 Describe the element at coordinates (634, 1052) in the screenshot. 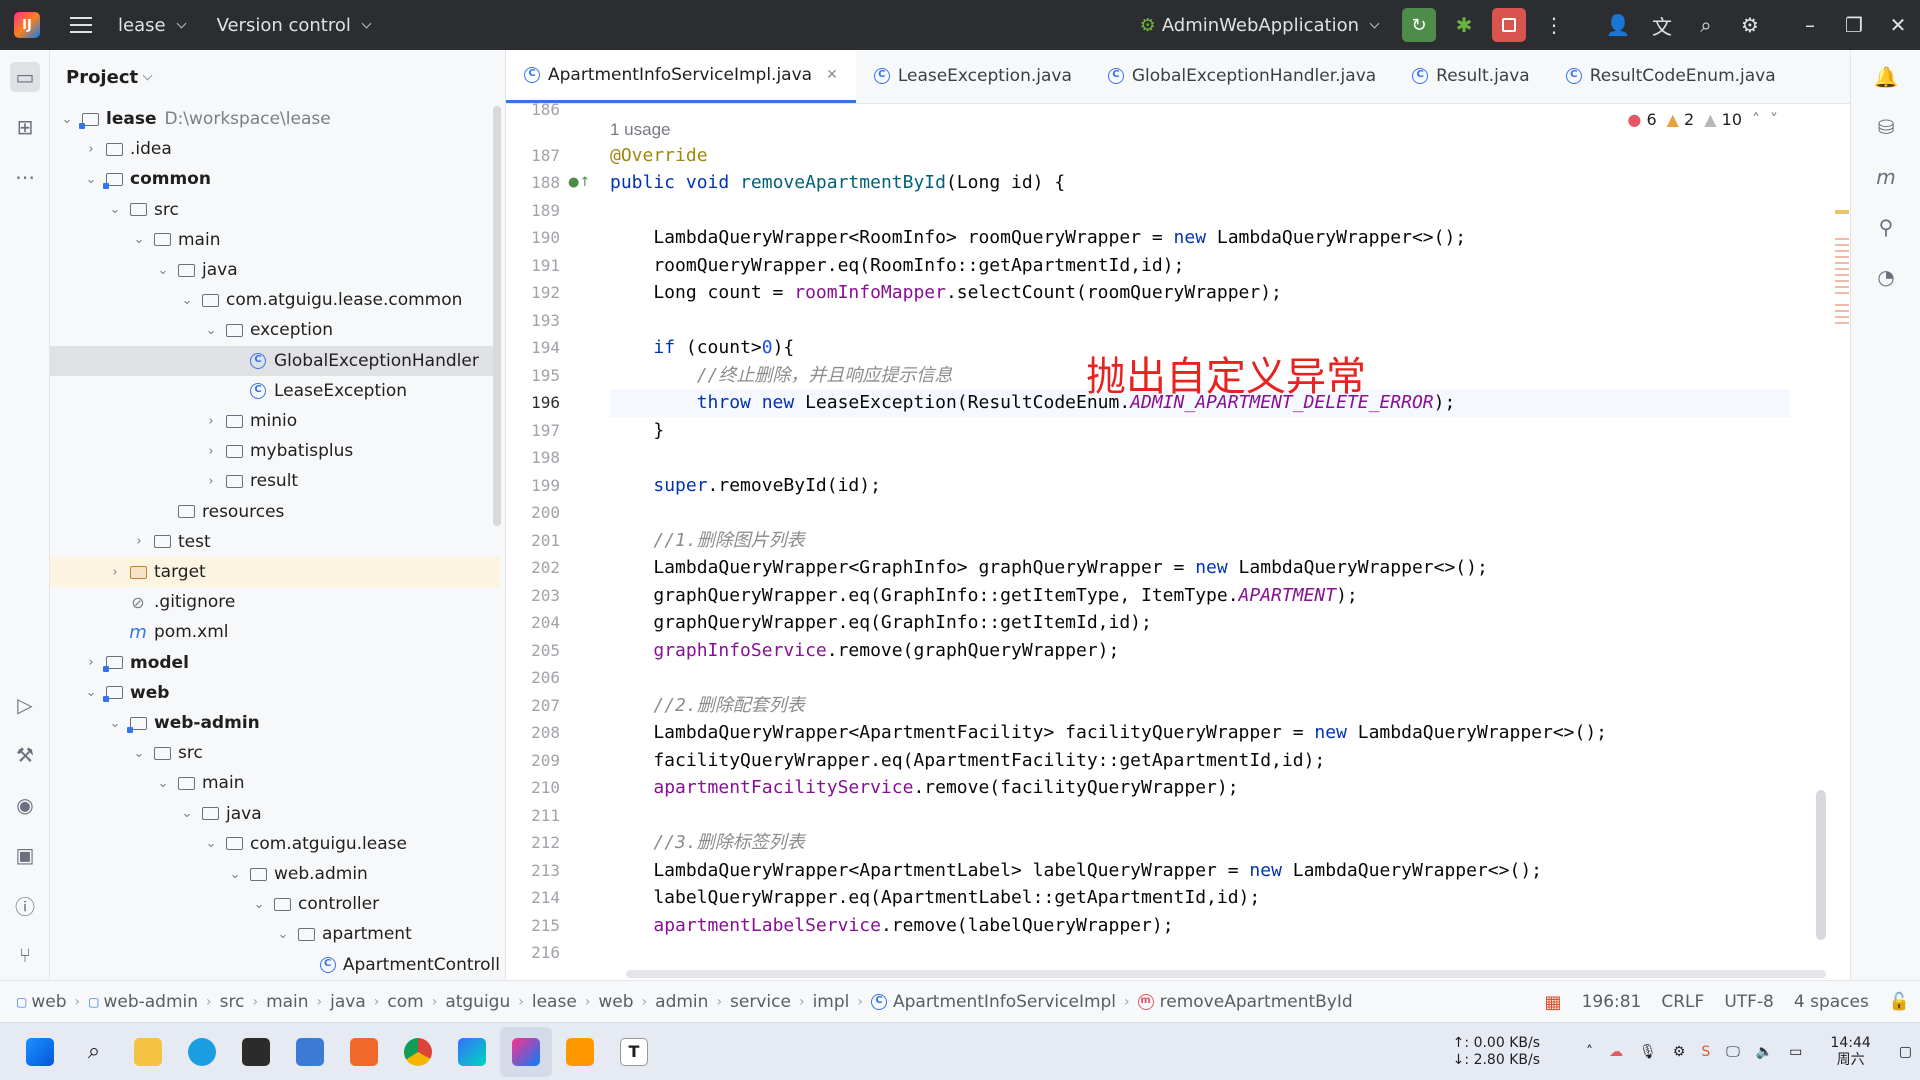

I see `typora-icon: T` at that location.